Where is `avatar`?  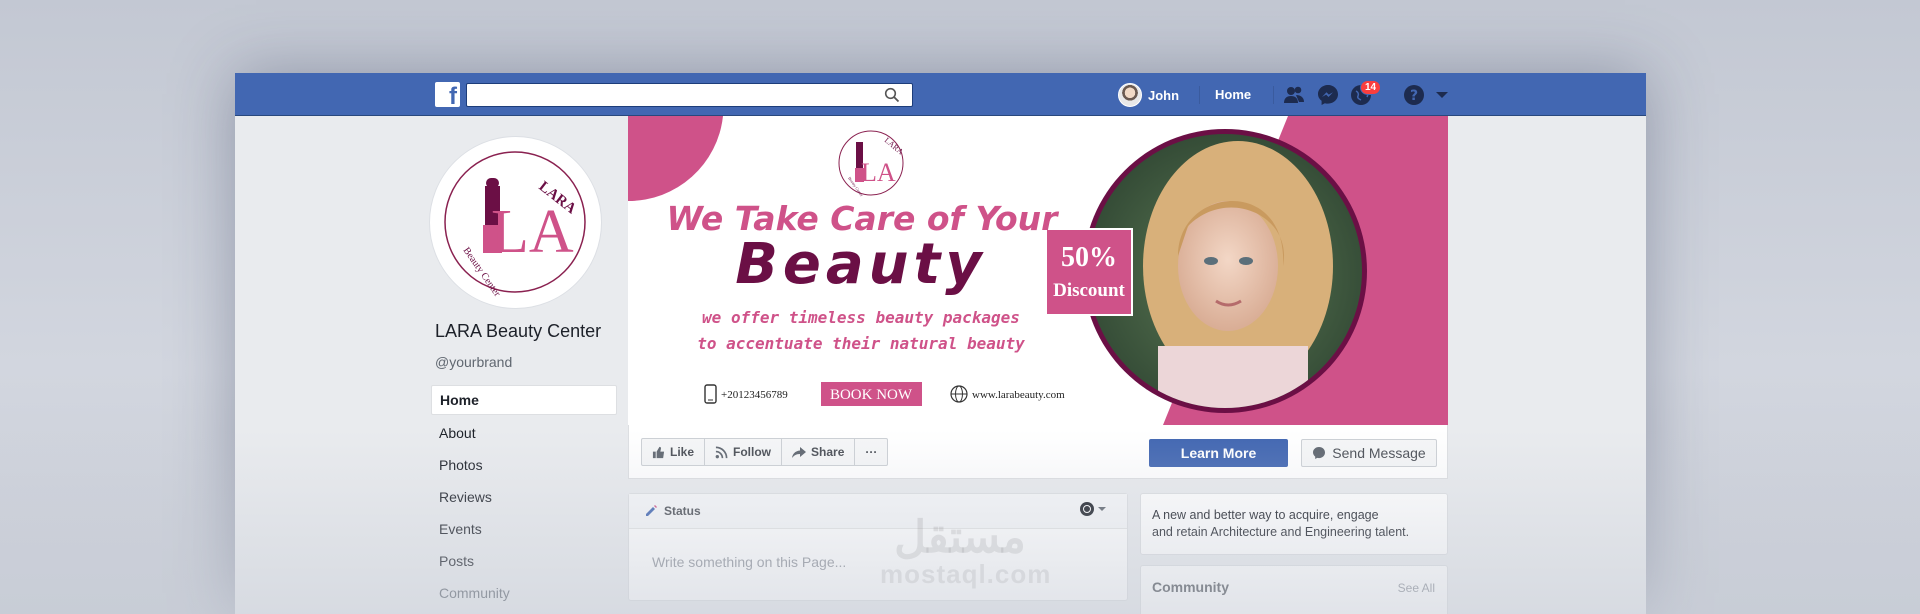 avatar is located at coordinates (1130, 95).